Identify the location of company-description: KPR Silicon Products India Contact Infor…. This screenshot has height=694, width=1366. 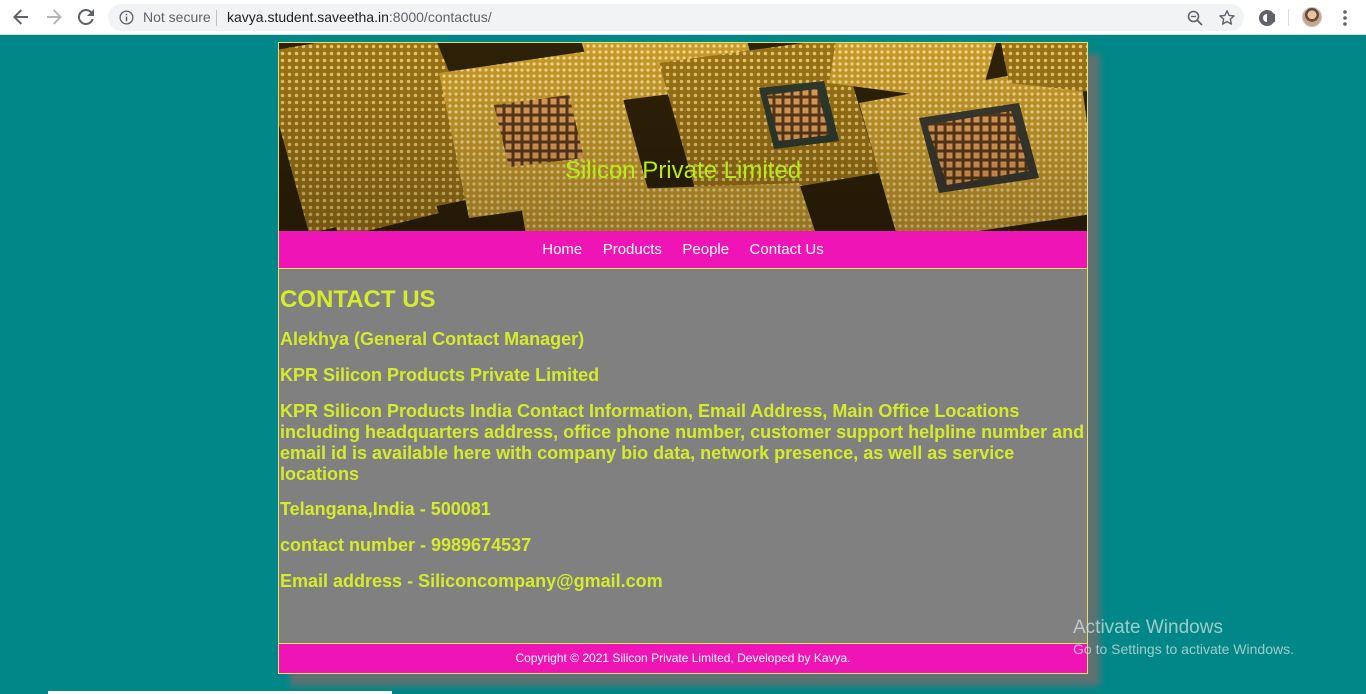
(682, 442).